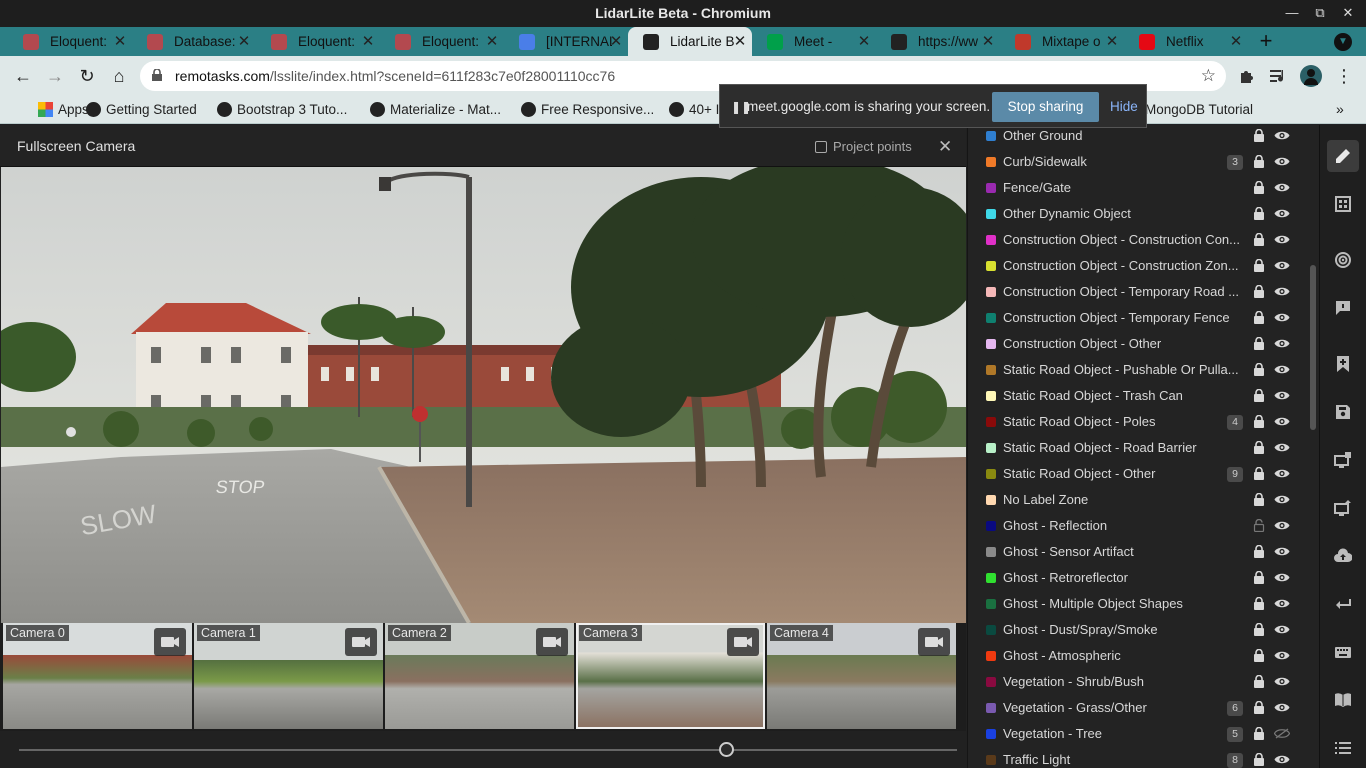 Image resolution: width=1366 pixels, height=768 pixels. What do you see at coordinates (945, 146) in the screenshot?
I see `close-fullscreen-camera-icon: ✕` at bounding box center [945, 146].